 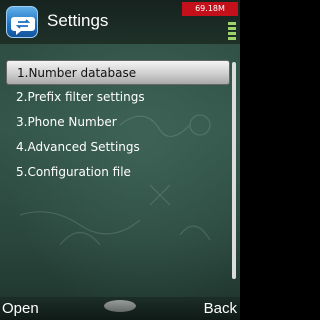 What do you see at coordinates (120, 306) in the screenshot?
I see `center-select-key` at bounding box center [120, 306].